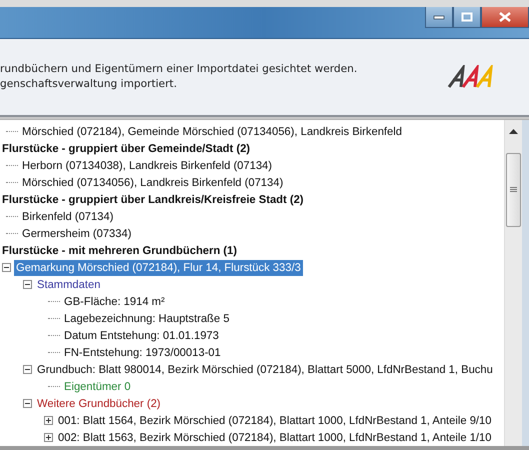 This screenshot has height=450, width=529. Describe the element at coordinates (97, 386) in the screenshot. I see `tree-item: Eigentümer 0` at that location.